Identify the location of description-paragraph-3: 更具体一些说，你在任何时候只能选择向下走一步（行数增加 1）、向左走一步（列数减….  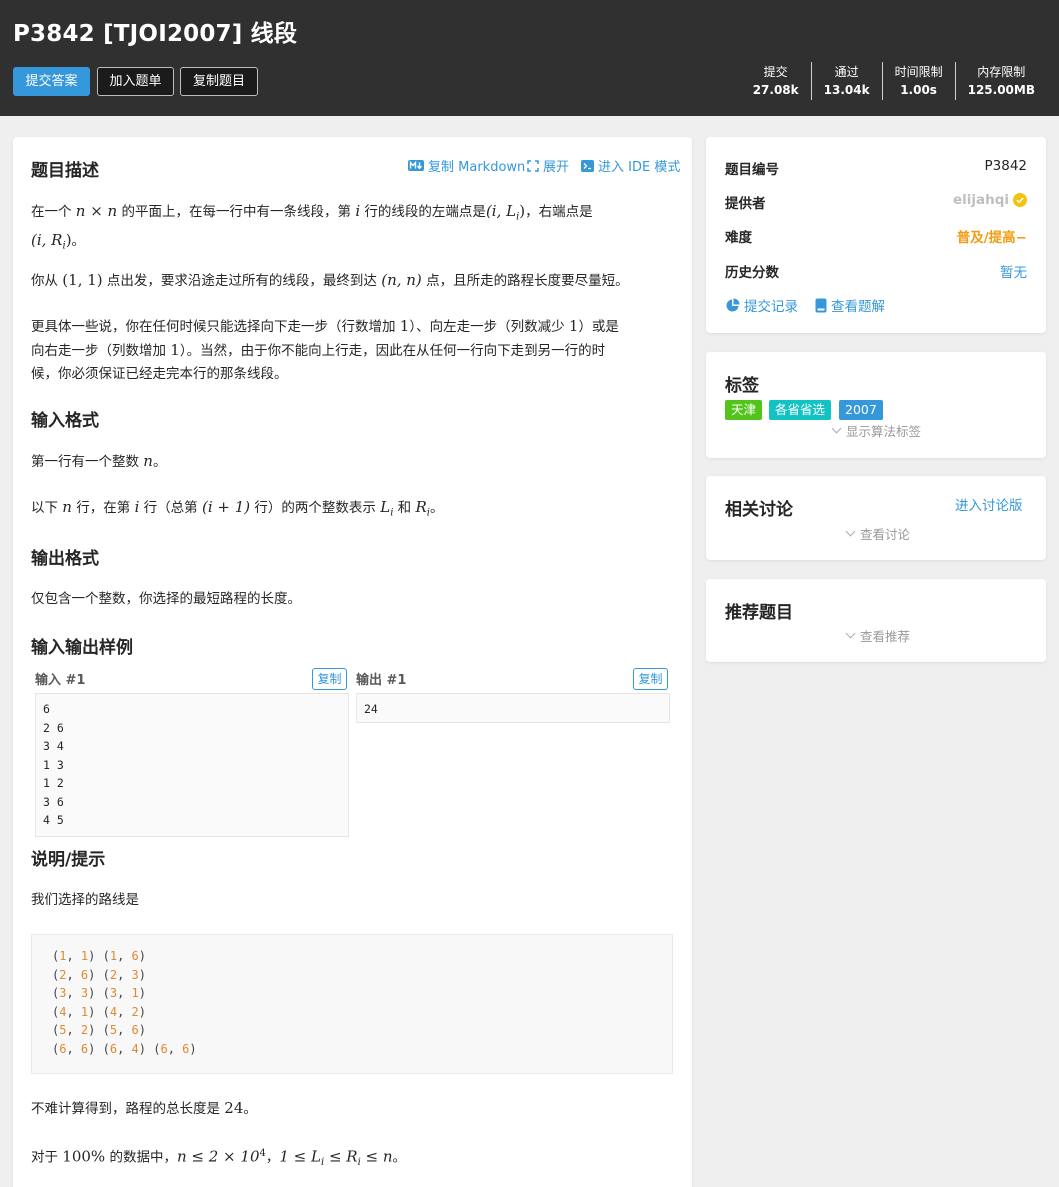
(325, 349).